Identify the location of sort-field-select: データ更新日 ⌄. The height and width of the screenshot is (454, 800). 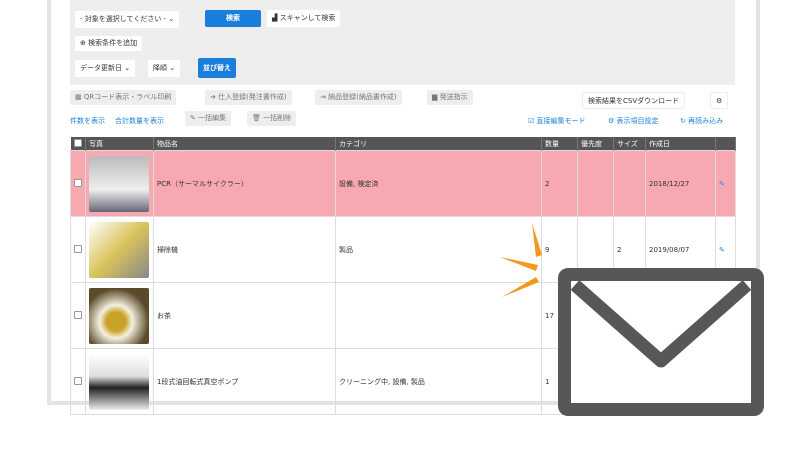
(105, 68).